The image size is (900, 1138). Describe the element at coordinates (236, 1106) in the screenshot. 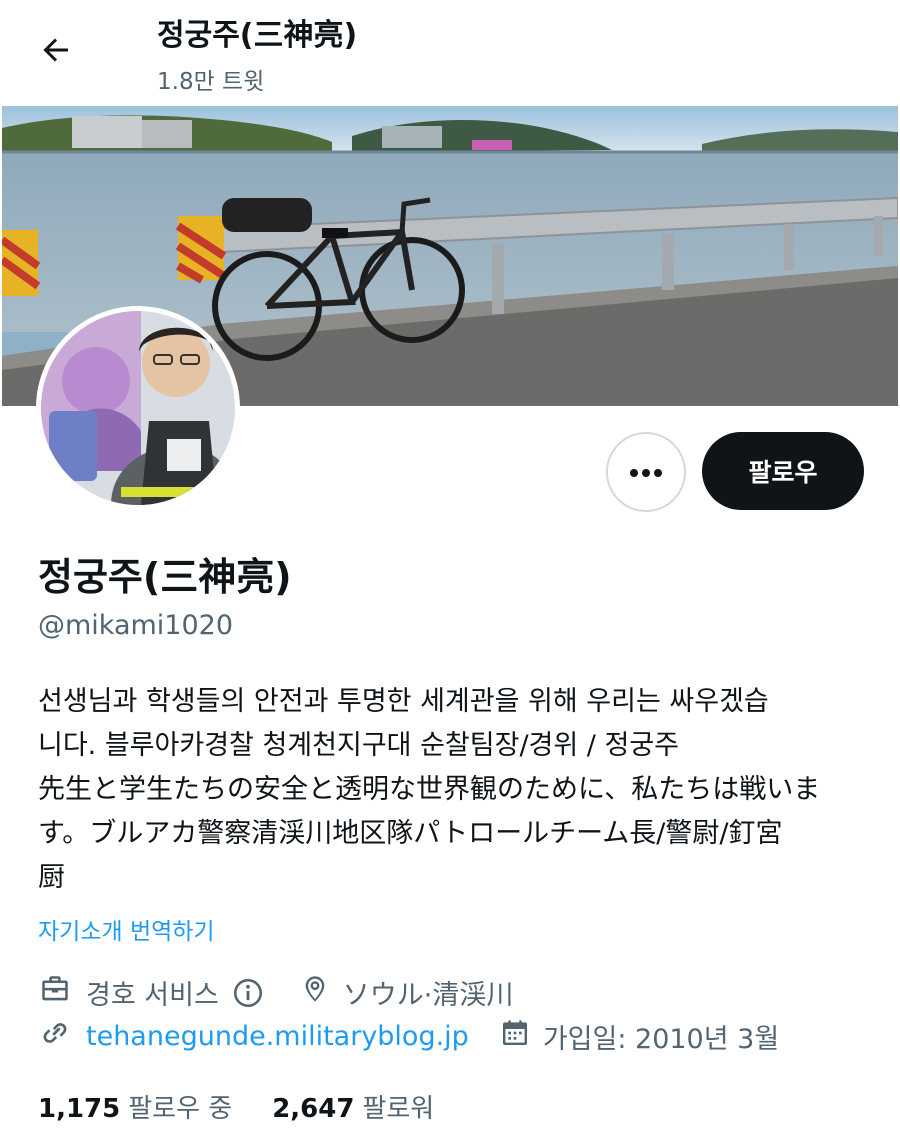

I see `follow-stats: 1,175 팔로우 중 2,647 팔로워` at that location.